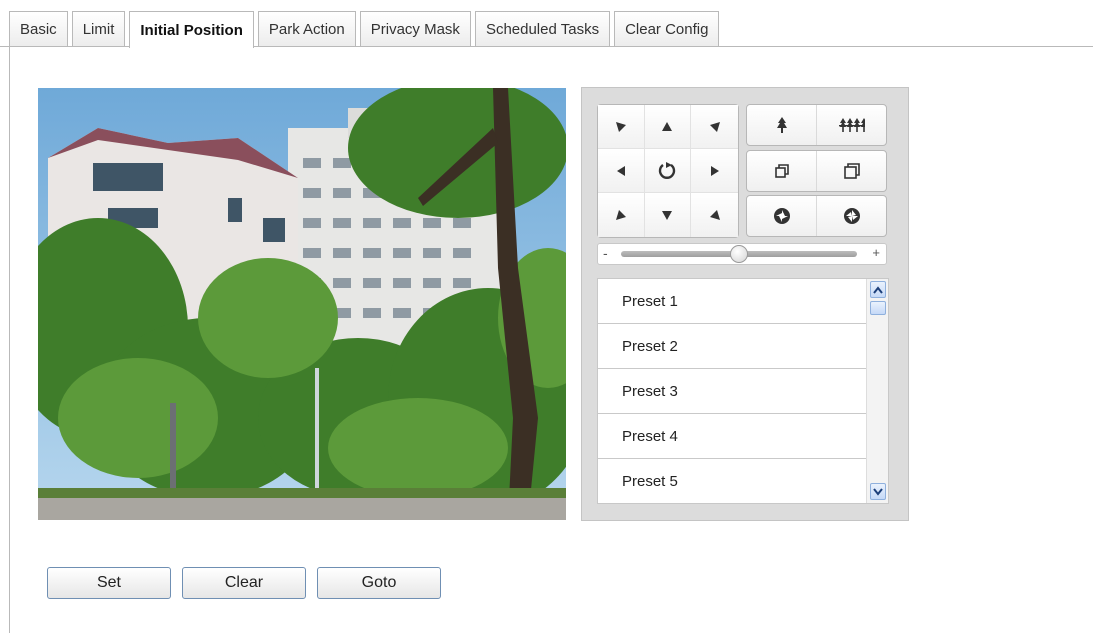  What do you see at coordinates (98, 29) in the screenshot?
I see `tab-limit: Limit` at bounding box center [98, 29].